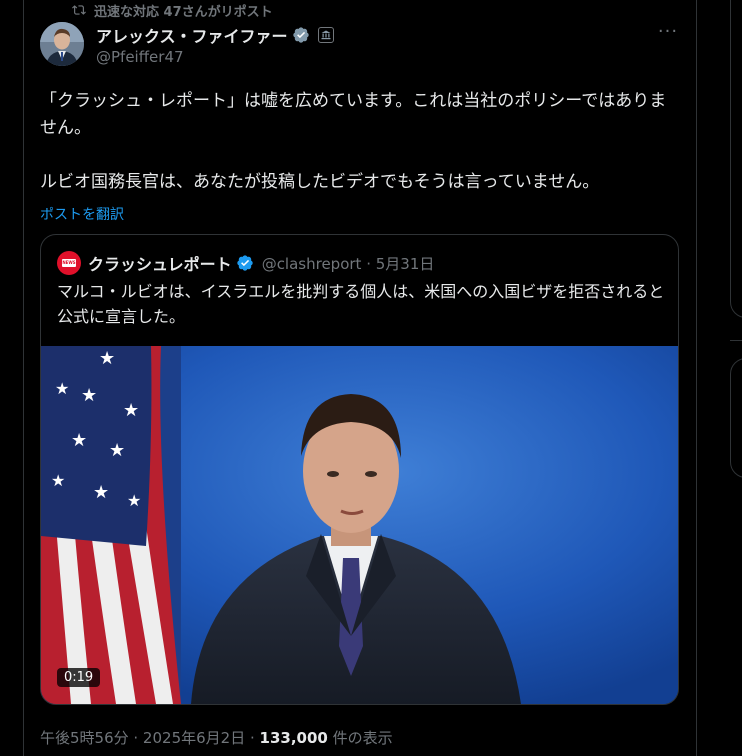  I want to click on repost-indicator: 迅速な対応 47さんがリポスト, so click(172, 10).